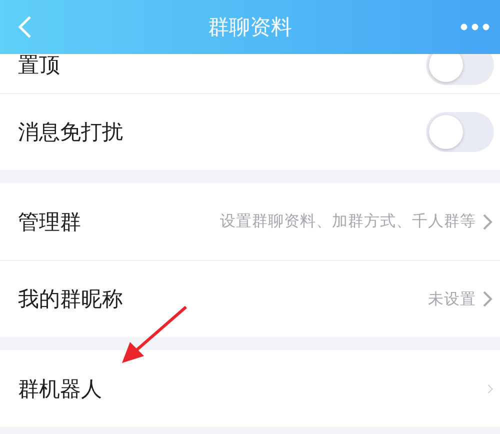 The height and width of the screenshot is (434, 500). I want to click on row-value: 未设置, so click(452, 299).